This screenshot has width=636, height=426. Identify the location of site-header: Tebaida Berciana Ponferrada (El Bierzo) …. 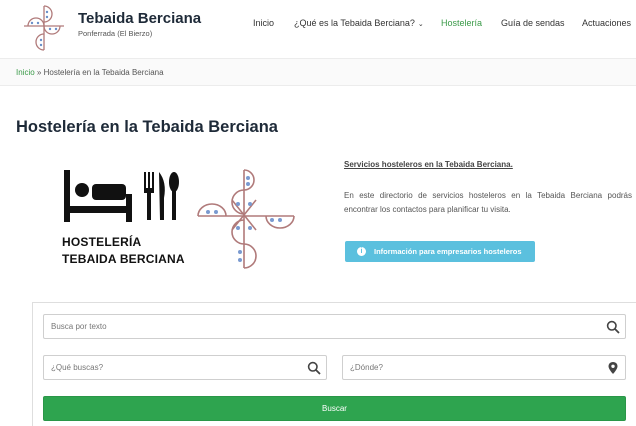
(318, 29).